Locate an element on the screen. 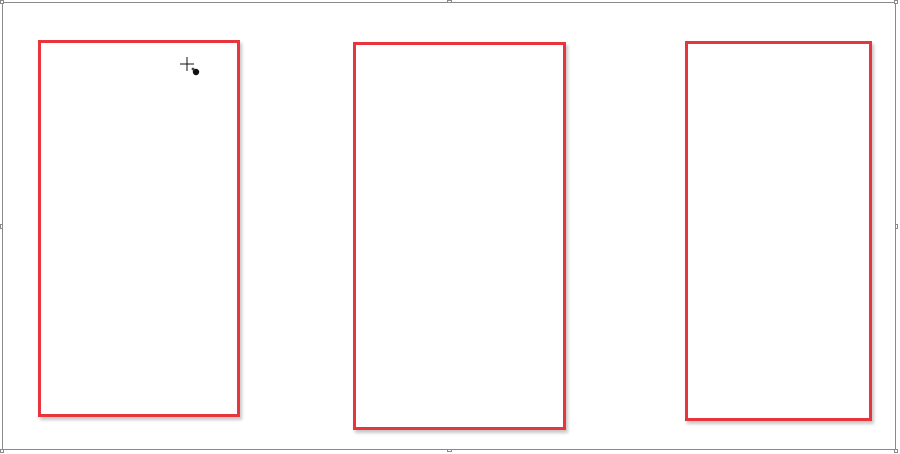  resize-handle-top is located at coordinates (449, 1).